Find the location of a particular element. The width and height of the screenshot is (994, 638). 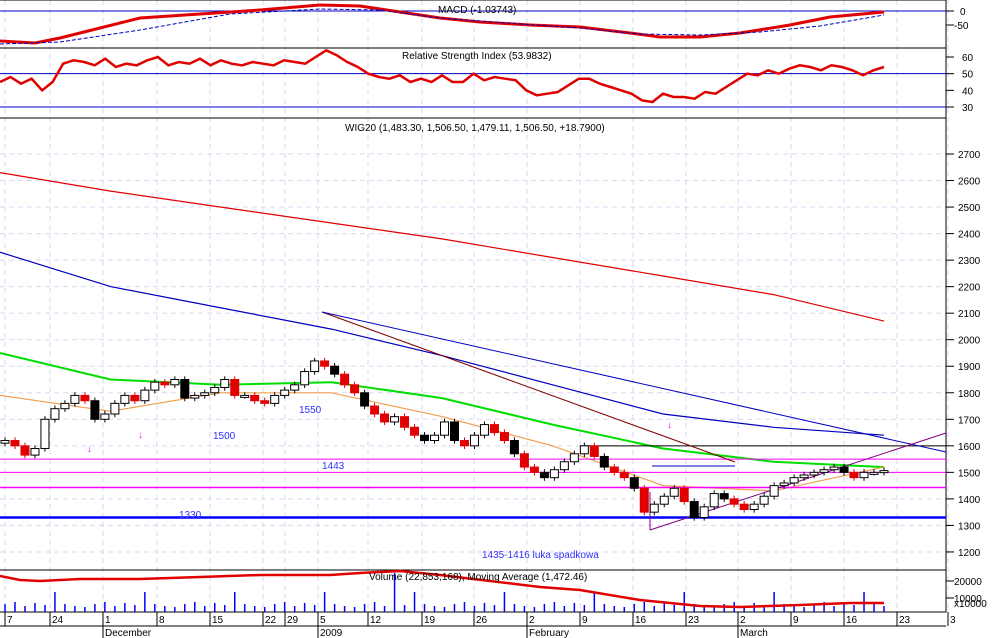

date-label: 12 is located at coordinates (376, 620).